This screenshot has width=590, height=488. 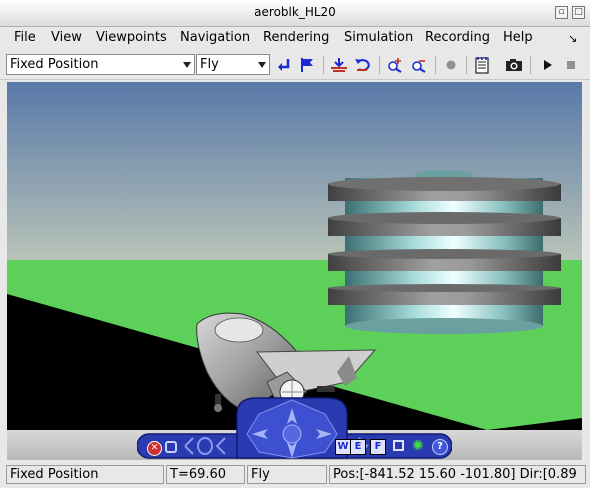 I want to click on maximize-button: □, so click(x=578, y=12).